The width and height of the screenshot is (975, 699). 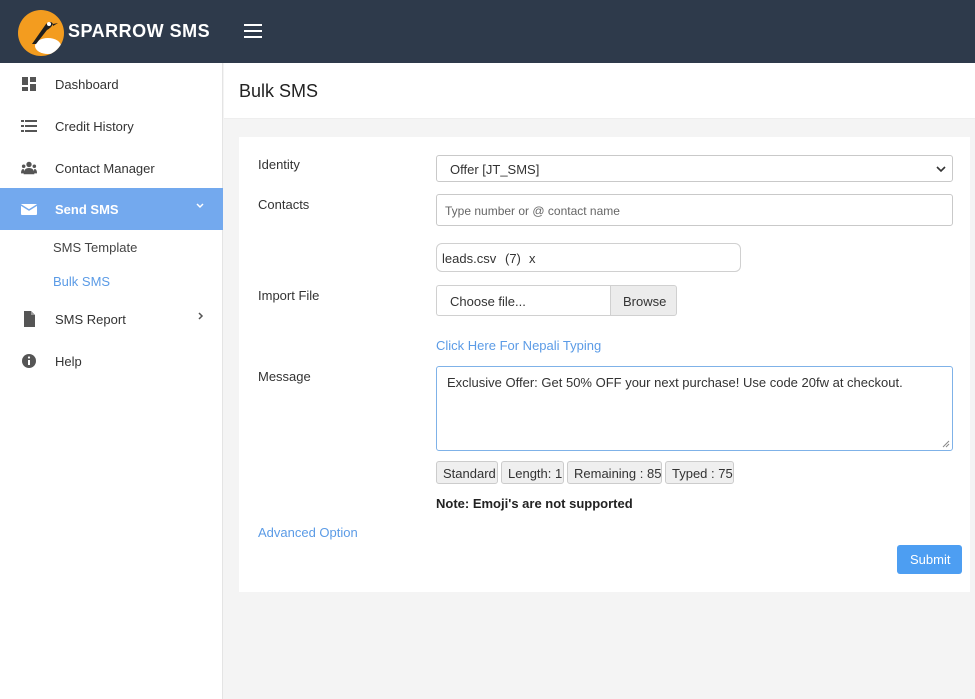 What do you see at coordinates (588, 257) in the screenshot?
I see `imported-file-chip: leads.csv (7) x` at bounding box center [588, 257].